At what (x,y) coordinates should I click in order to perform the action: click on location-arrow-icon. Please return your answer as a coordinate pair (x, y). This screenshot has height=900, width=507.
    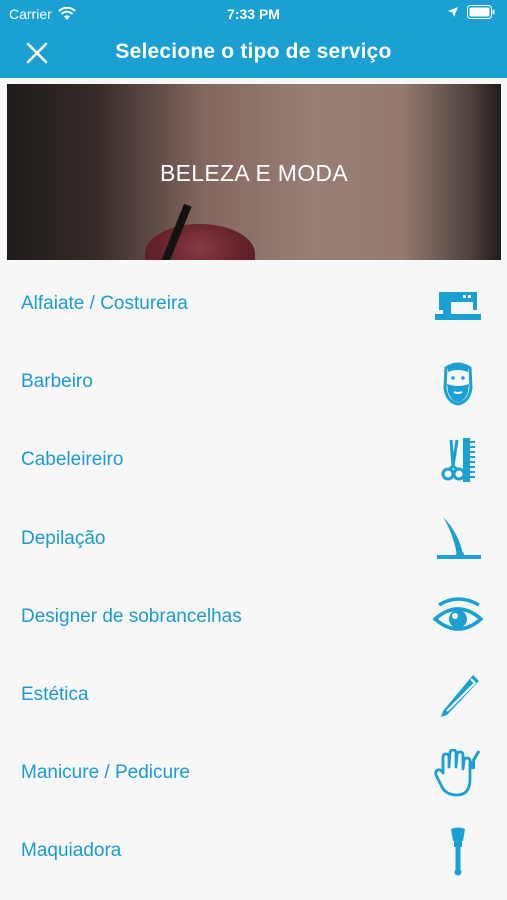
    Looking at the image, I should click on (453, 12).